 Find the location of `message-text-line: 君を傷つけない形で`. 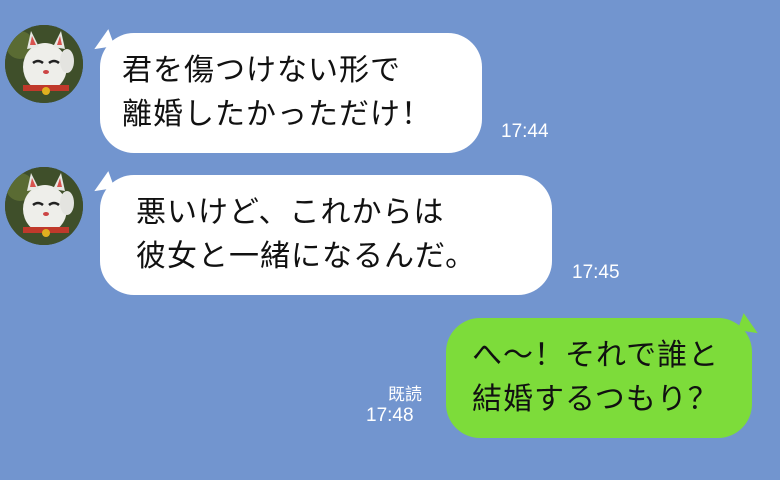

message-text-line: 君を傷つけない形で is located at coordinates (261, 70).